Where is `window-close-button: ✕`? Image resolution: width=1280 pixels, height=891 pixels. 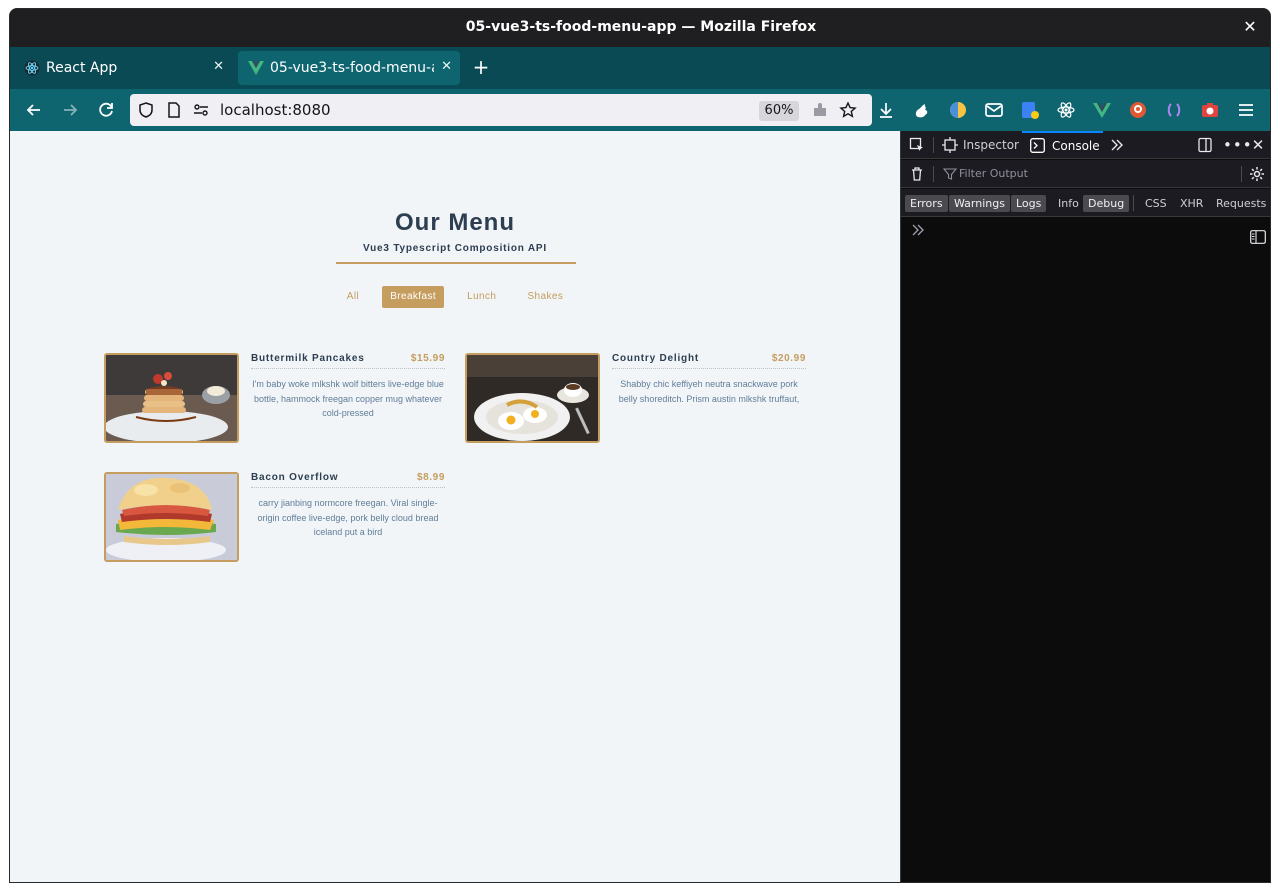 window-close-button: ✕ is located at coordinates (1250, 27).